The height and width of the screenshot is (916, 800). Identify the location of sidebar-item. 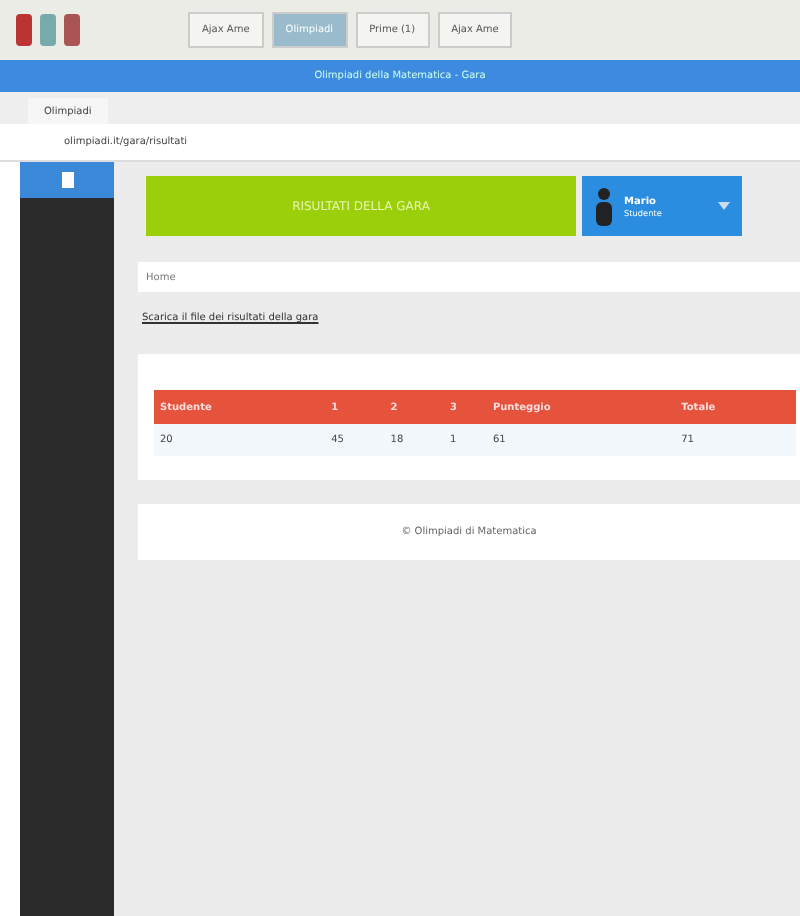
(67, 180).